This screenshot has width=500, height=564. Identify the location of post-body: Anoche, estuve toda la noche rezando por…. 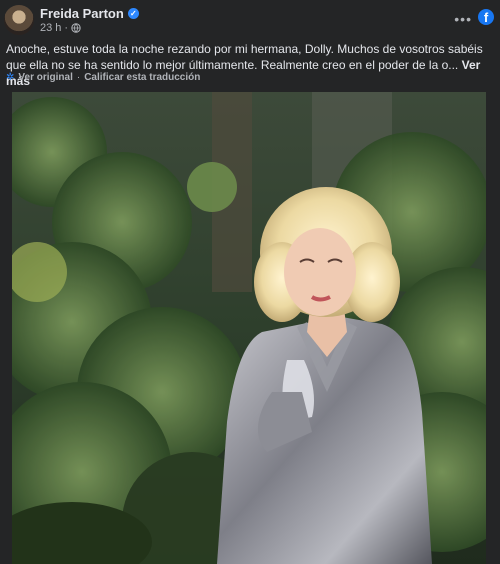
(244, 57).